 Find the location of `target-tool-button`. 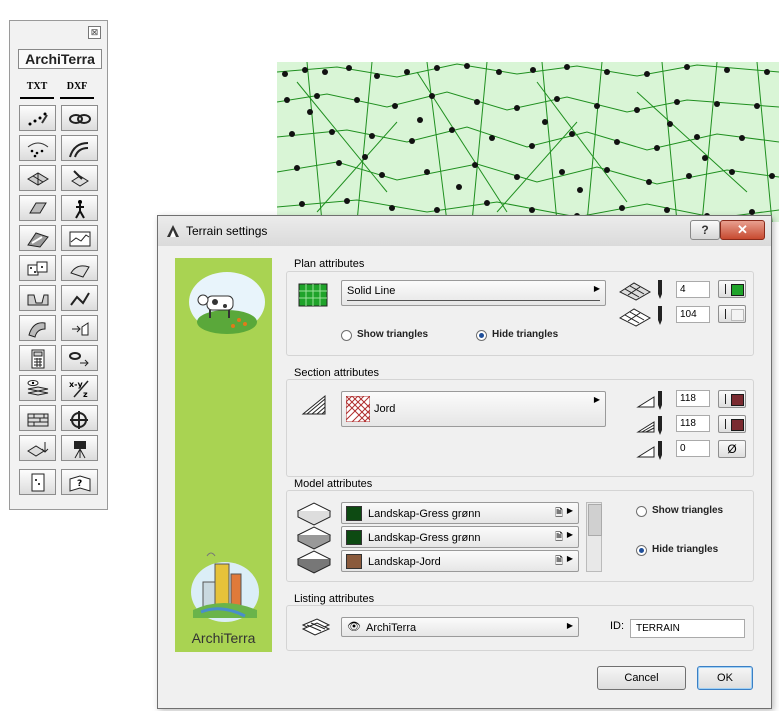

target-tool-button is located at coordinates (79, 418).